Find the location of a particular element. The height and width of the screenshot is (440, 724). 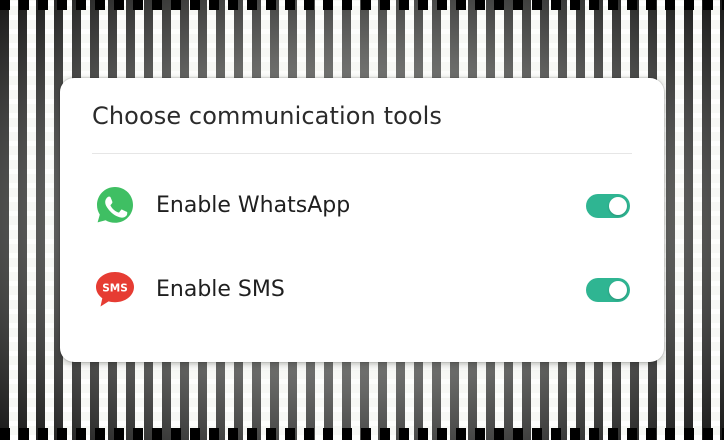

sms-toggle-knob is located at coordinates (618, 290).